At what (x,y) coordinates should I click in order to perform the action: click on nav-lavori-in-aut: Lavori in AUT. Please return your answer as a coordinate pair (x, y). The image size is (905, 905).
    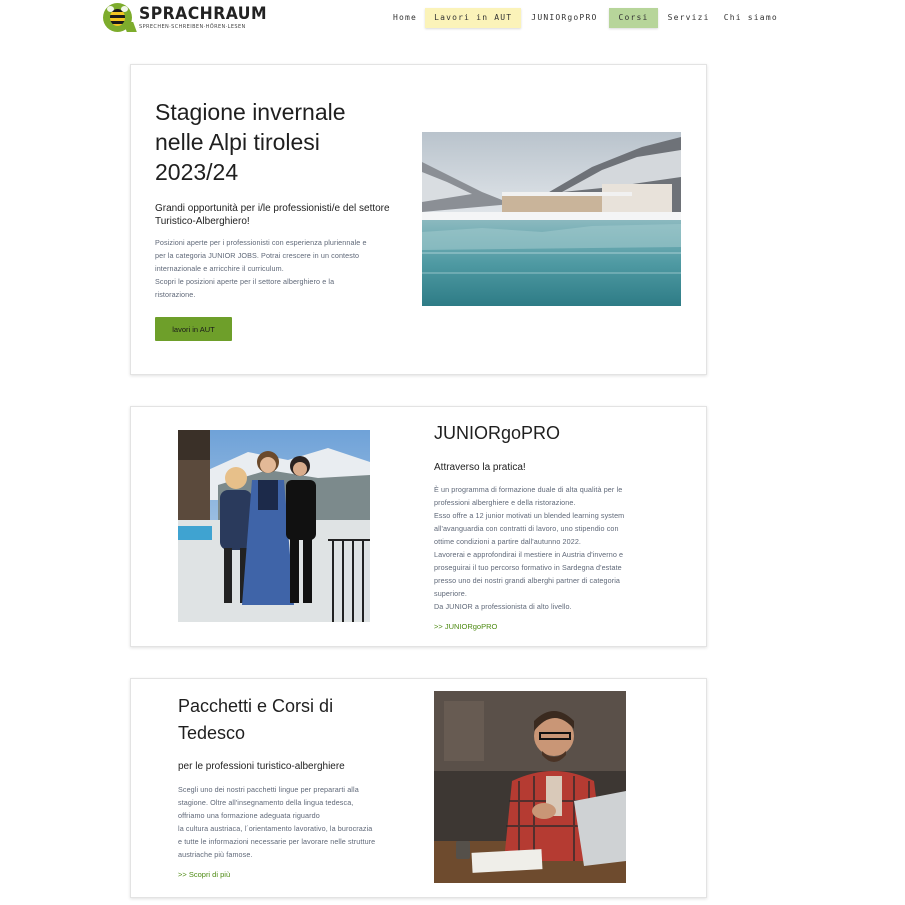
    Looking at the image, I should click on (473, 18).